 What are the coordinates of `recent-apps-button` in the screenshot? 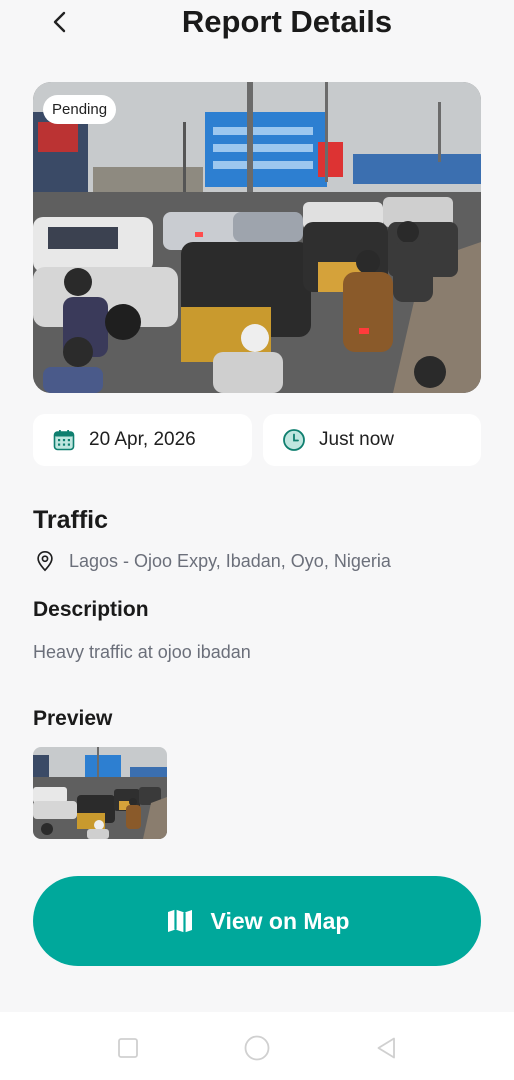 It's located at (128, 1048).